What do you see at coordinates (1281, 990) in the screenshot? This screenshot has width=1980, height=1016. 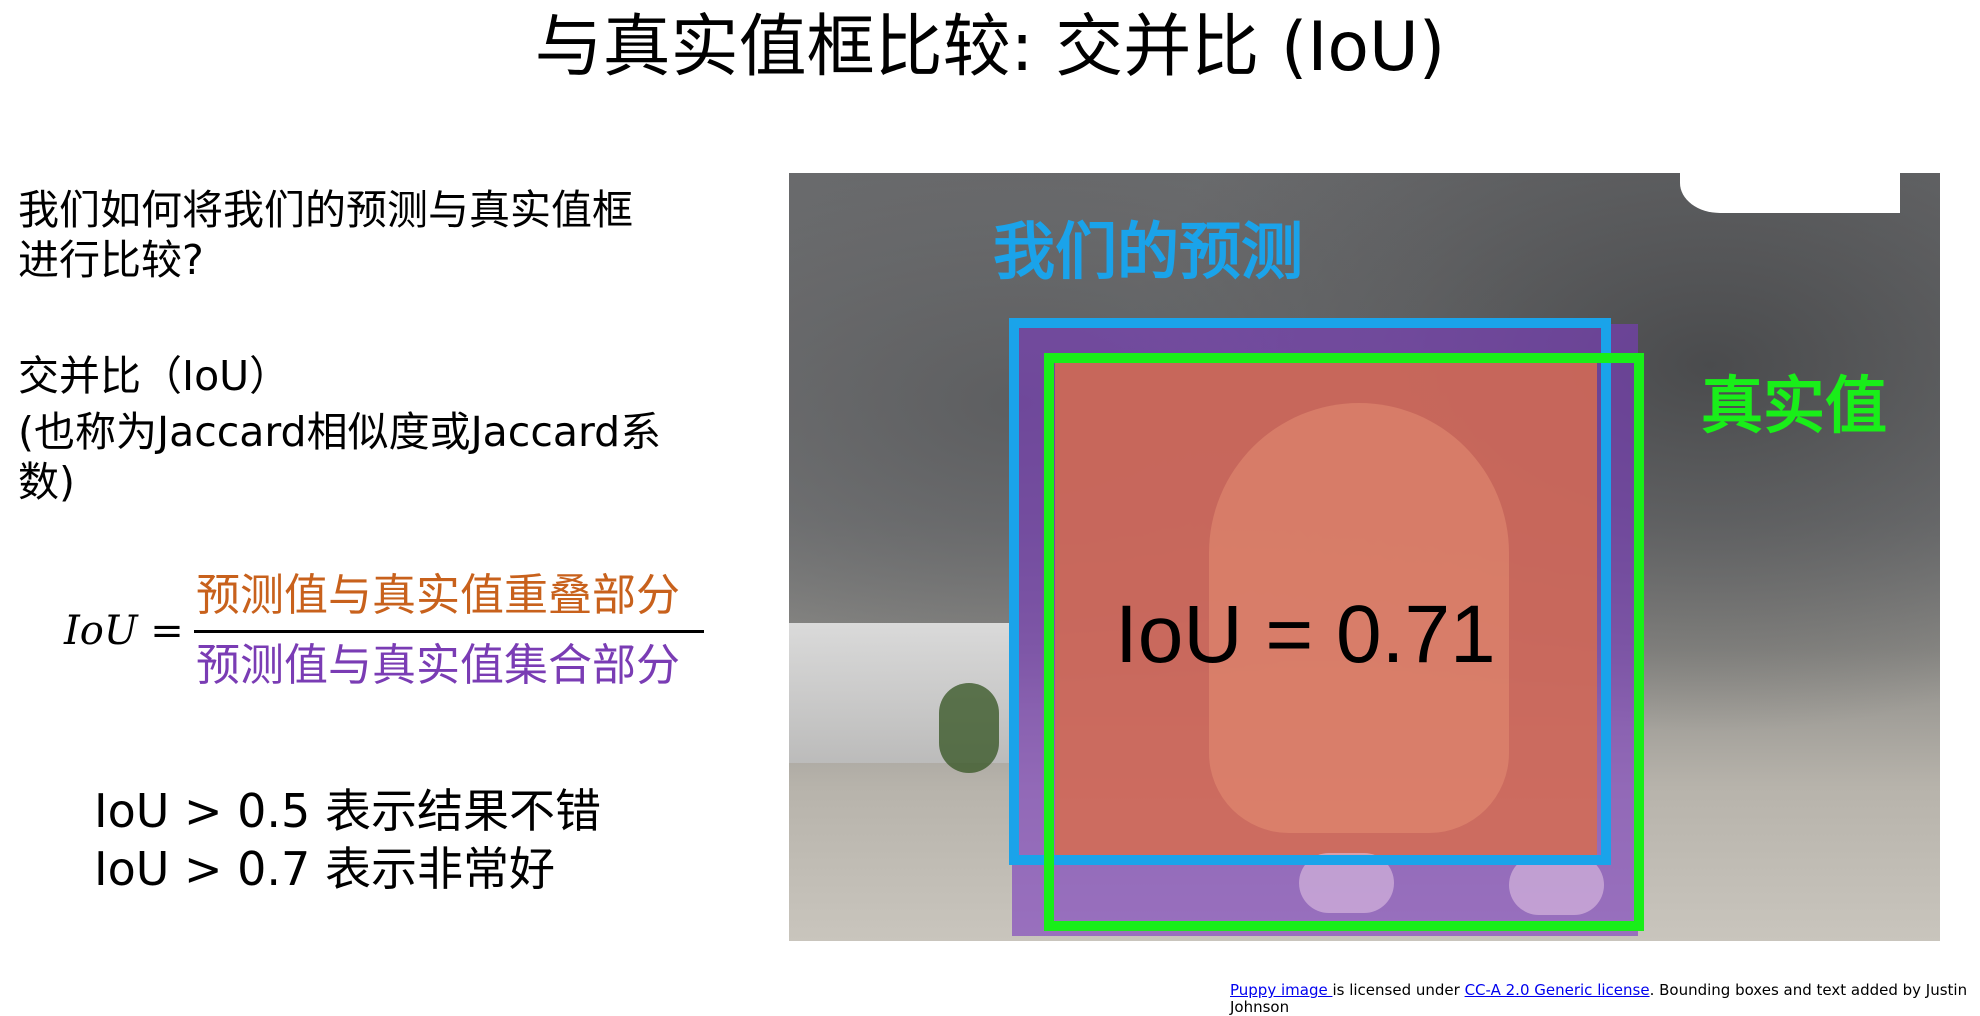 I see `puppy-image-link: Puppy image` at bounding box center [1281, 990].